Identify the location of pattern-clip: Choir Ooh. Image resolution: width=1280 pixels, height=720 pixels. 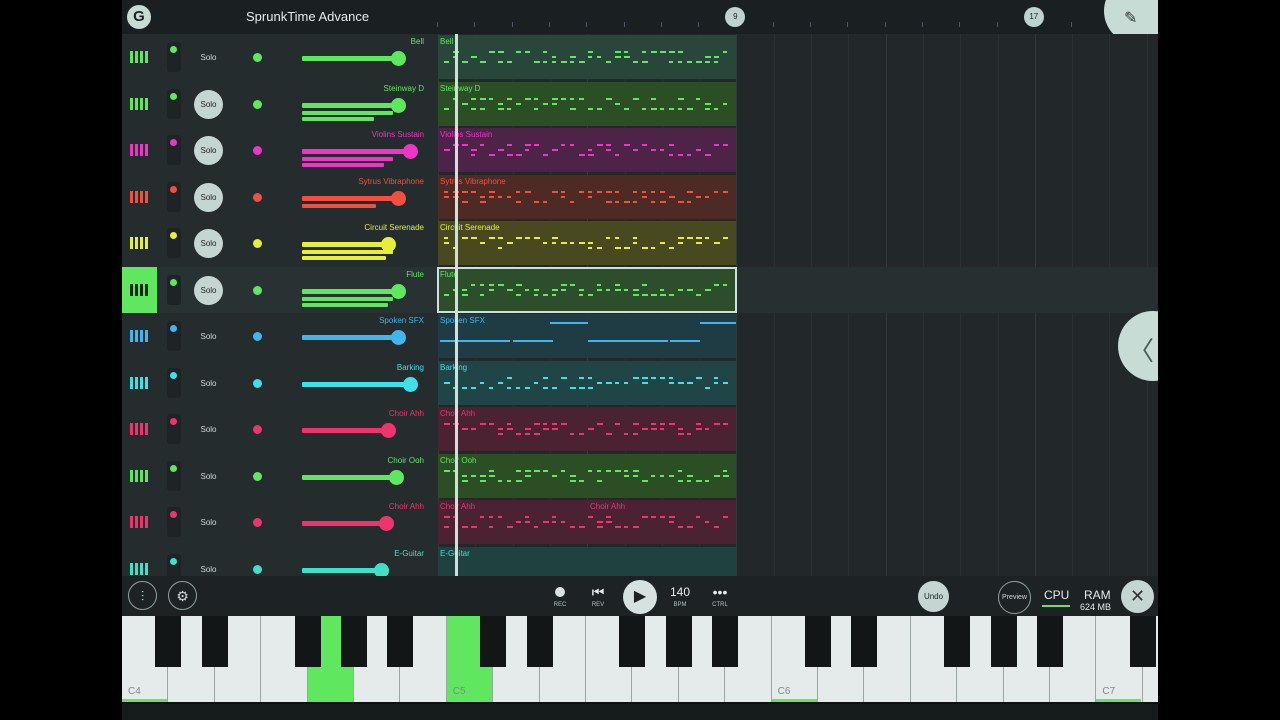
(587, 475).